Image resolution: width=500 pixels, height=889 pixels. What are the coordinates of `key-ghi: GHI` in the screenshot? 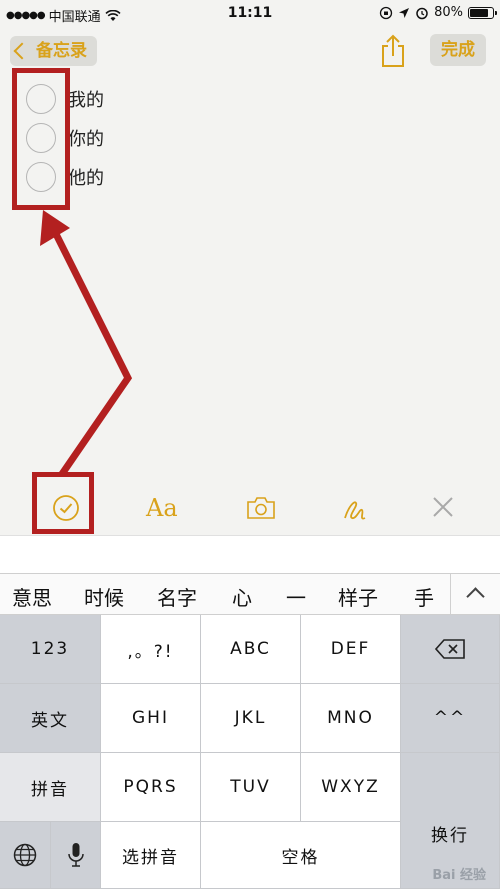 It's located at (151, 718).